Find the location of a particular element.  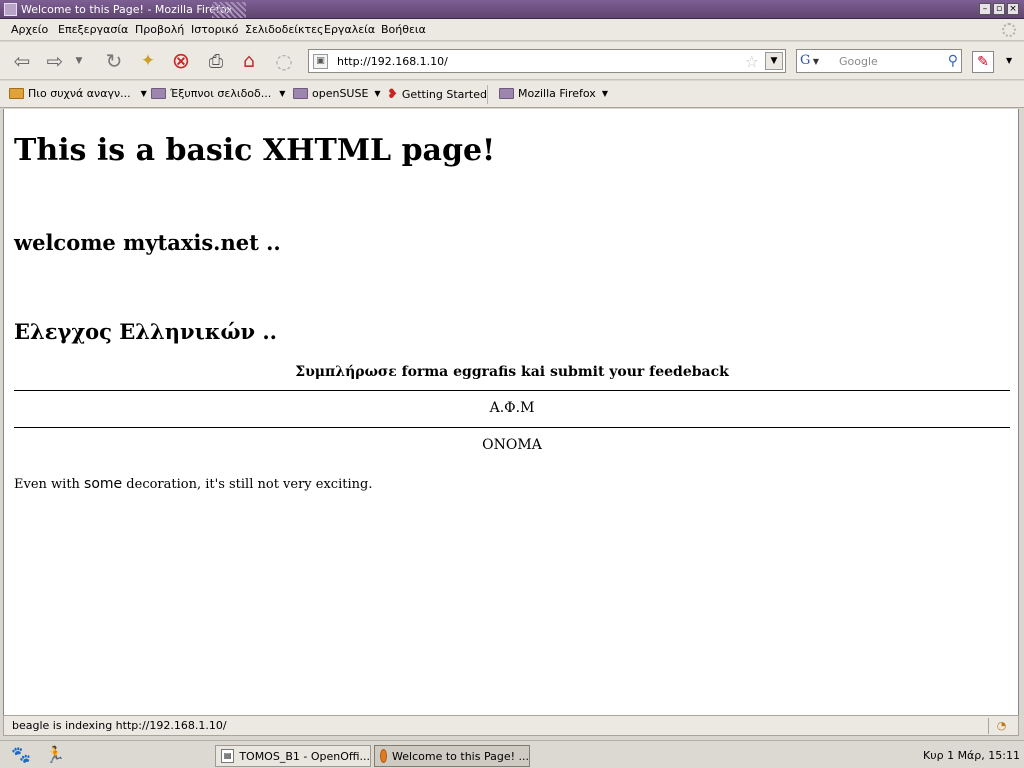

page-subheading-greek: Ελεγχος Ελληνικών .. is located at coordinates (145, 331).